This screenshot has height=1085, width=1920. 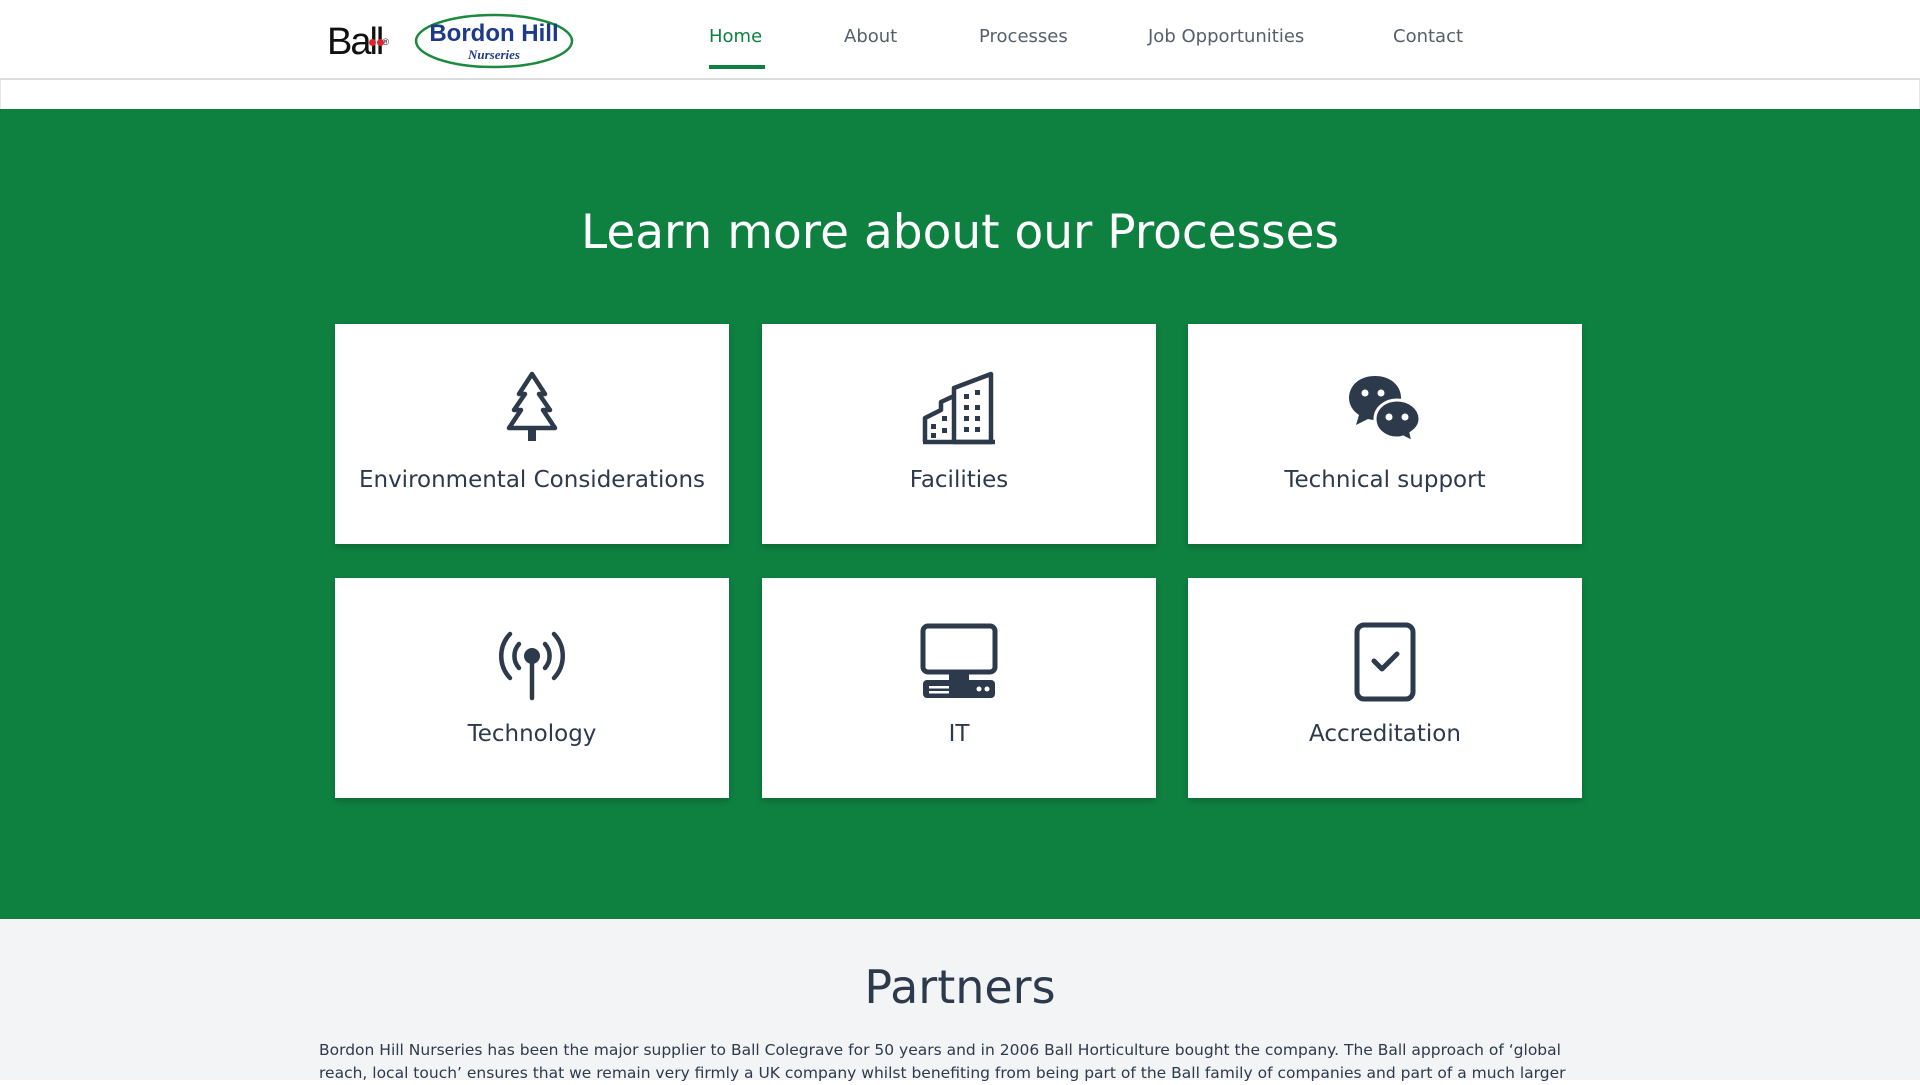 I want to click on bordon-hill-logo: Bordon Hill Nurseries, so click(x=494, y=41).